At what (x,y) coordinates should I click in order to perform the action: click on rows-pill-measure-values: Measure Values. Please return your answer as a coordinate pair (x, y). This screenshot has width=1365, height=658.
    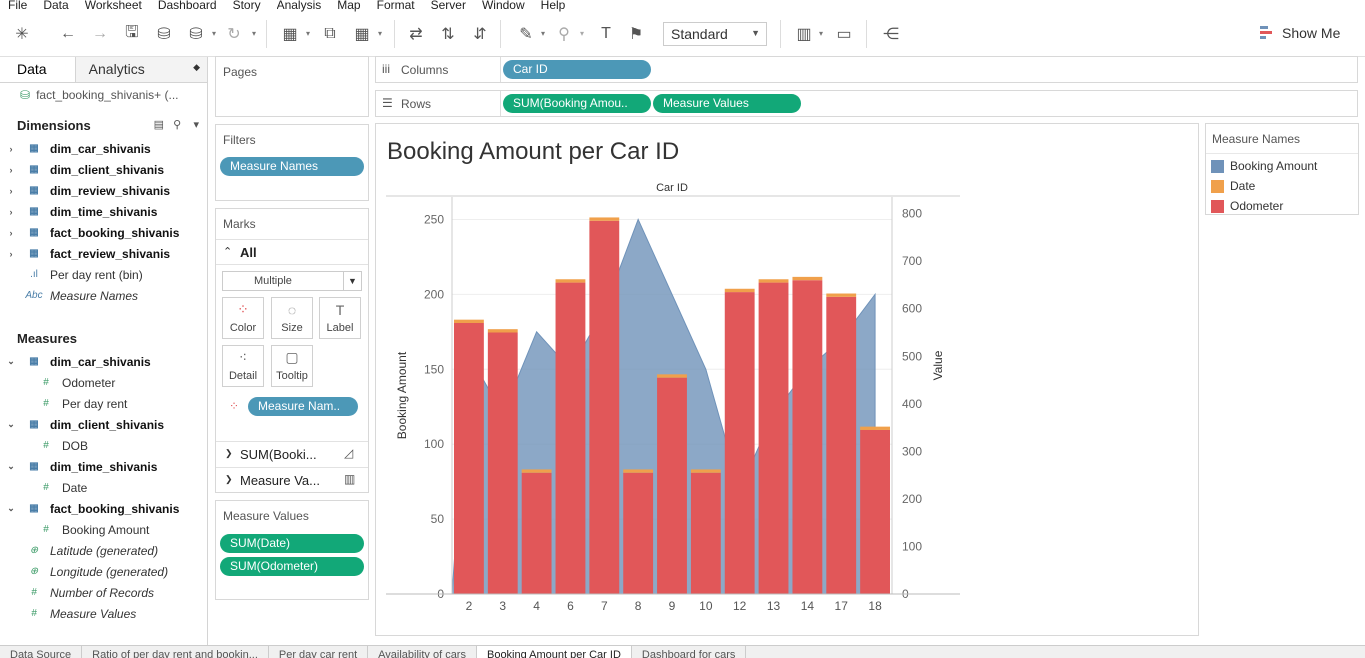
    Looking at the image, I should click on (727, 103).